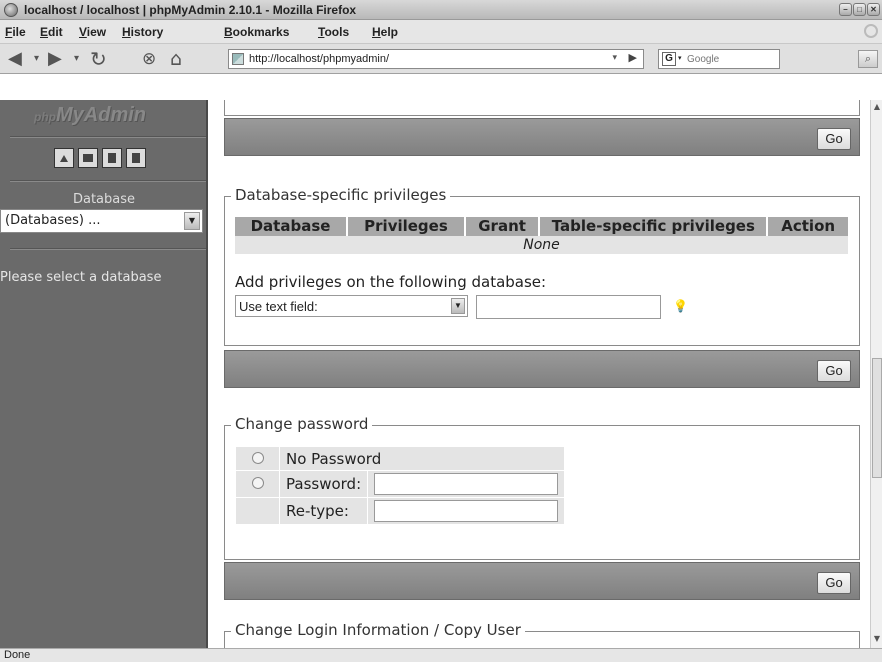 Image resolution: width=882 pixels, height=662 pixels. I want to click on search-engine-dropdown-icon: ▾, so click(680, 58).